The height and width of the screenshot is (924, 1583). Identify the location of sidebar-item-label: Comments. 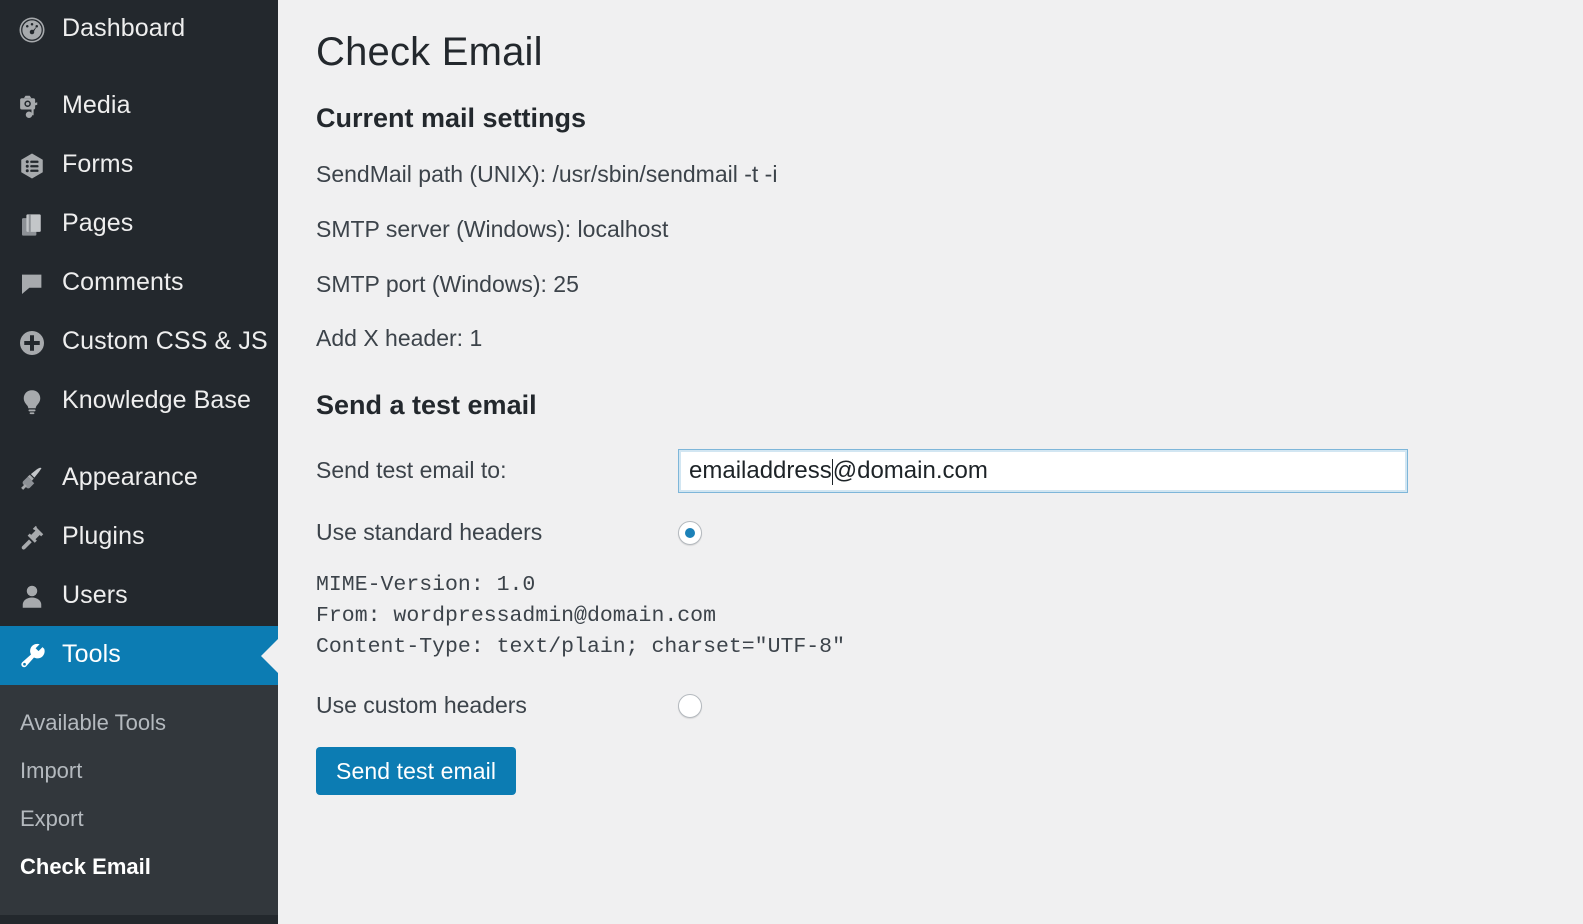
(123, 282).